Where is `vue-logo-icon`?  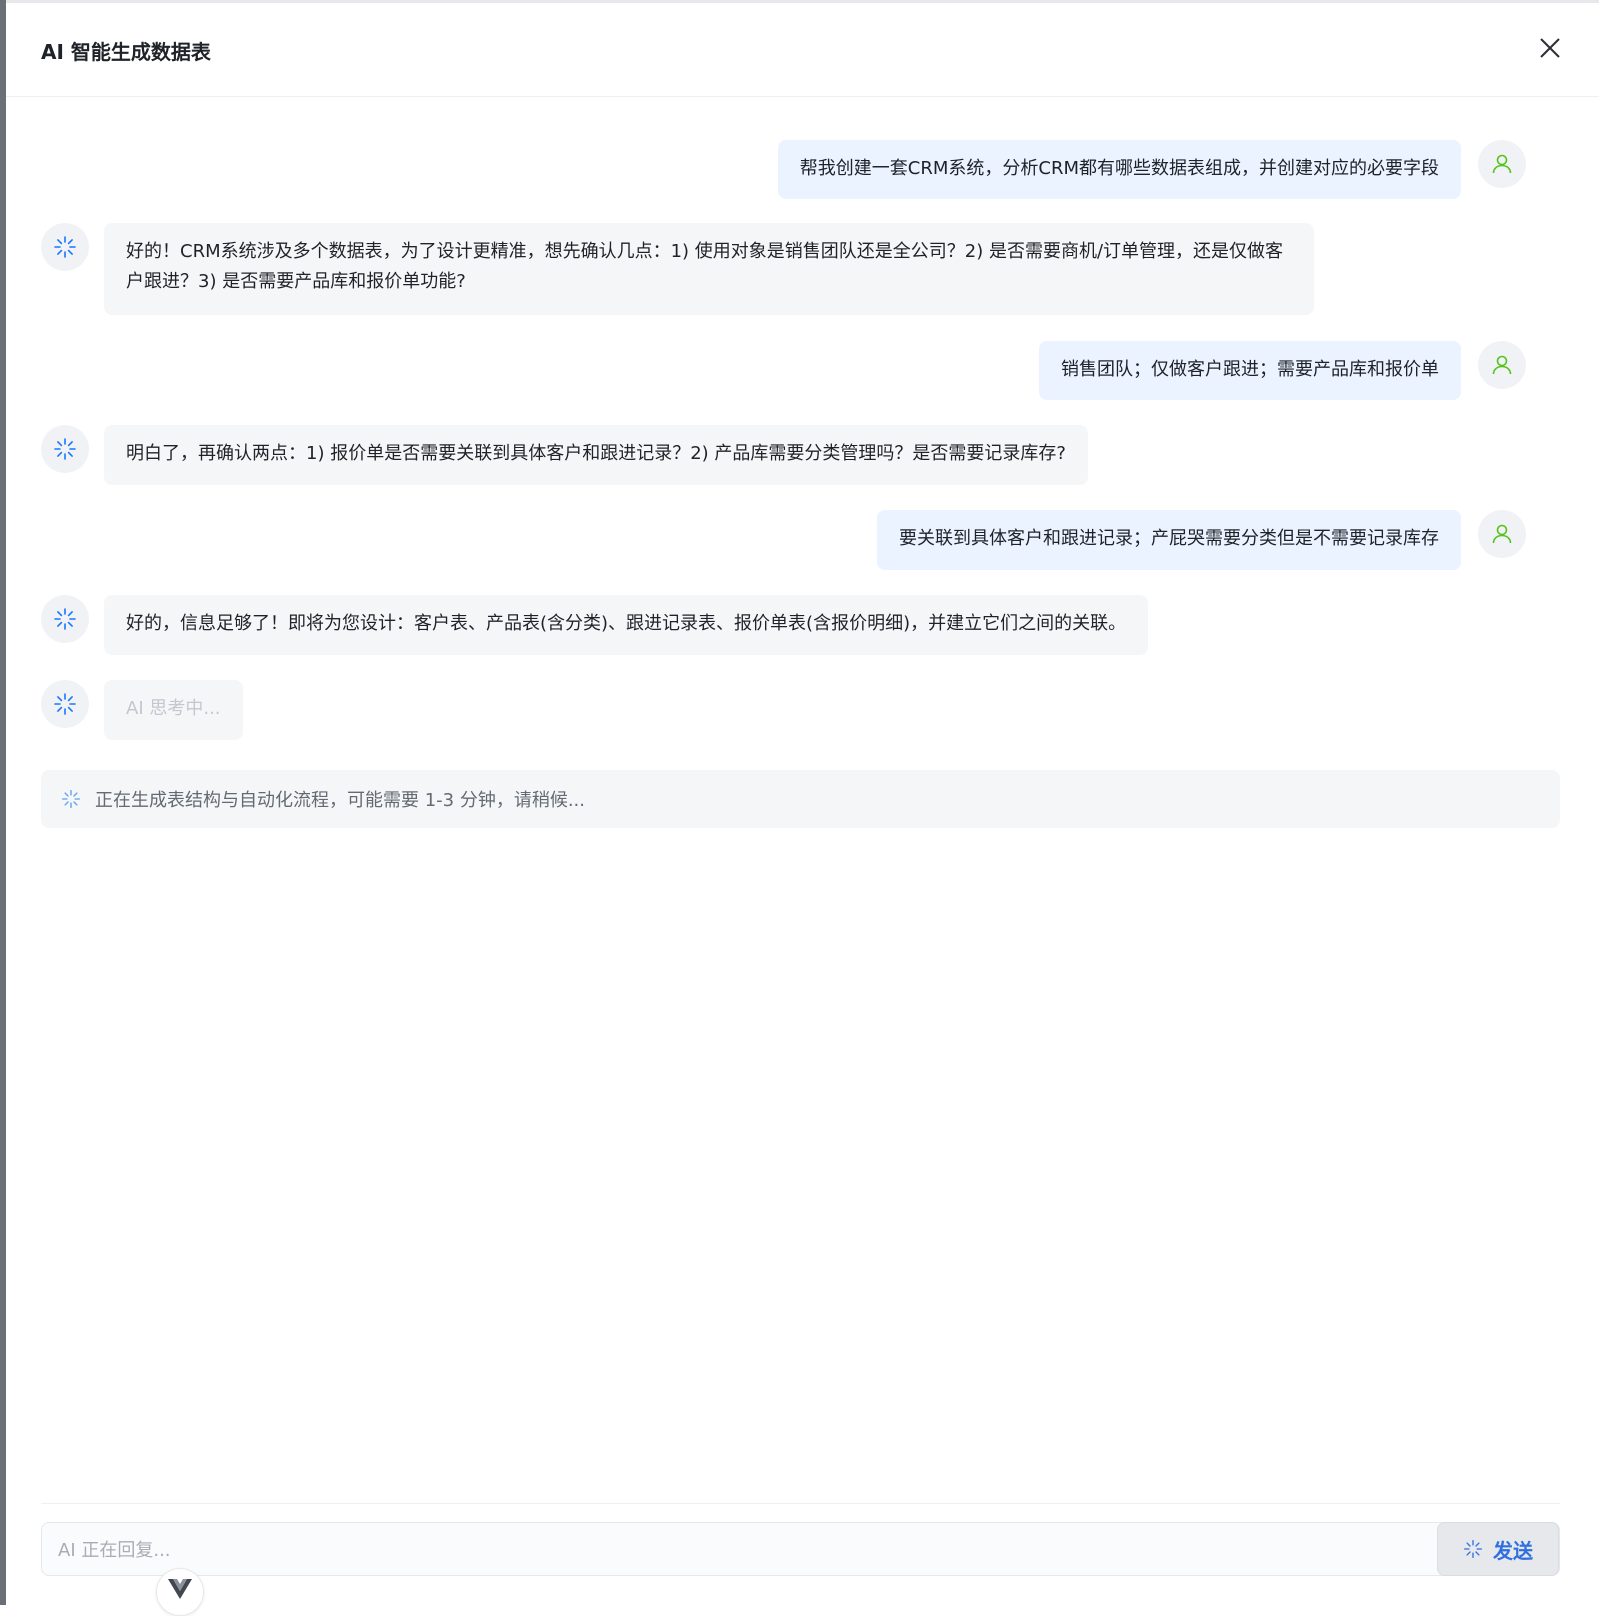
vue-logo-icon is located at coordinates (180, 1589).